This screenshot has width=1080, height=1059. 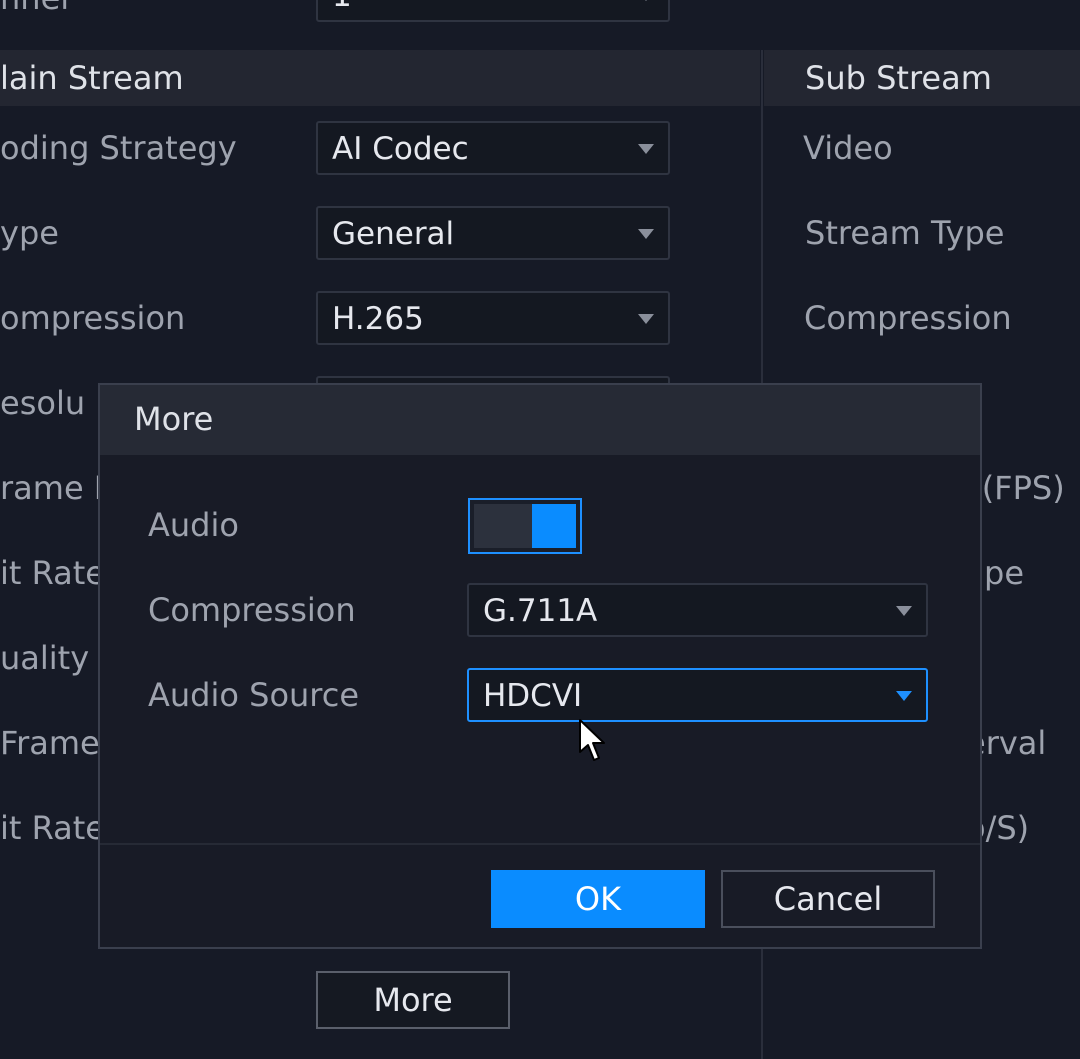 What do you see at coordinates (493, 318) in the screenshot?
I see `compression-select: H.265` at bounding box center [493, 318].